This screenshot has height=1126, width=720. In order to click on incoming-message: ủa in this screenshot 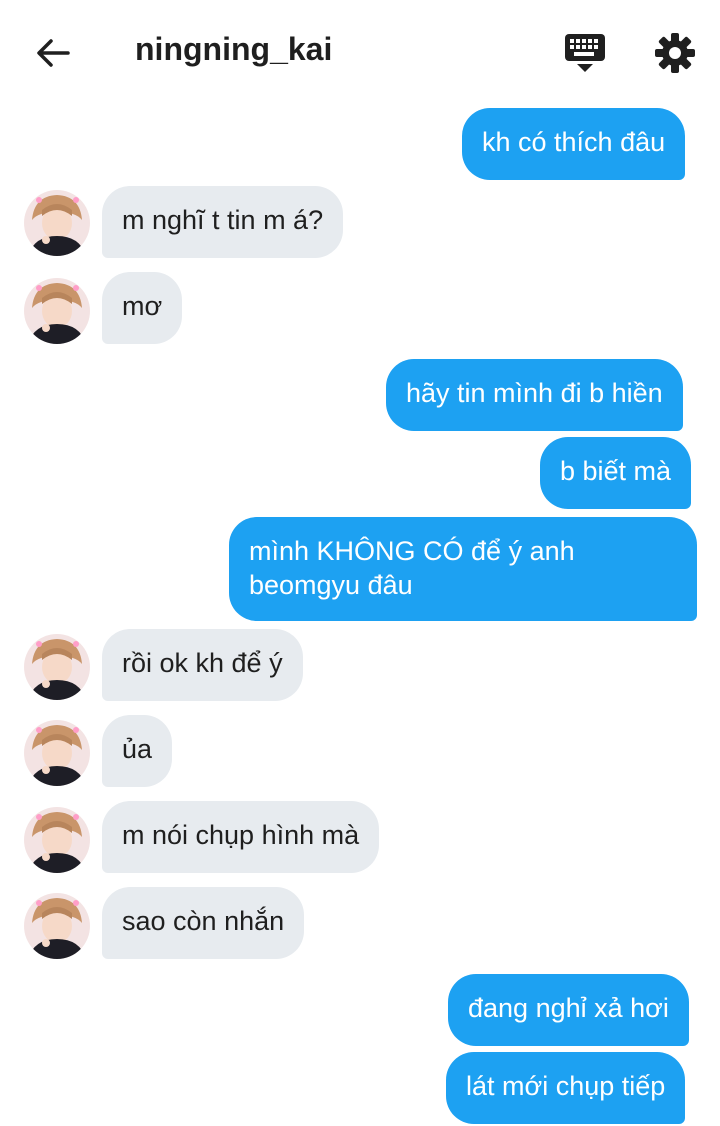, I will do `click(137, 751)`.